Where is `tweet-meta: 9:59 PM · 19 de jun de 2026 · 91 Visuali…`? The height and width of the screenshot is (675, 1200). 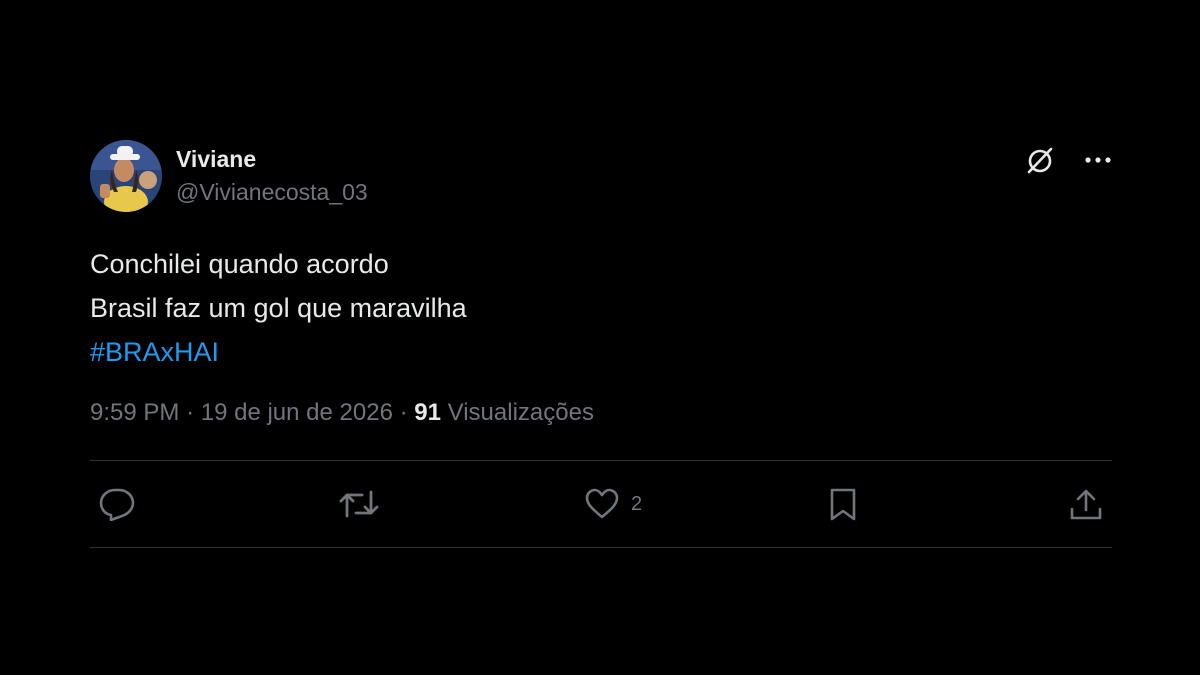
tweet-meta: 9:59 PM · 19 de jun de 2026 · 91 Visuali… is located at coordinates (601, 413).